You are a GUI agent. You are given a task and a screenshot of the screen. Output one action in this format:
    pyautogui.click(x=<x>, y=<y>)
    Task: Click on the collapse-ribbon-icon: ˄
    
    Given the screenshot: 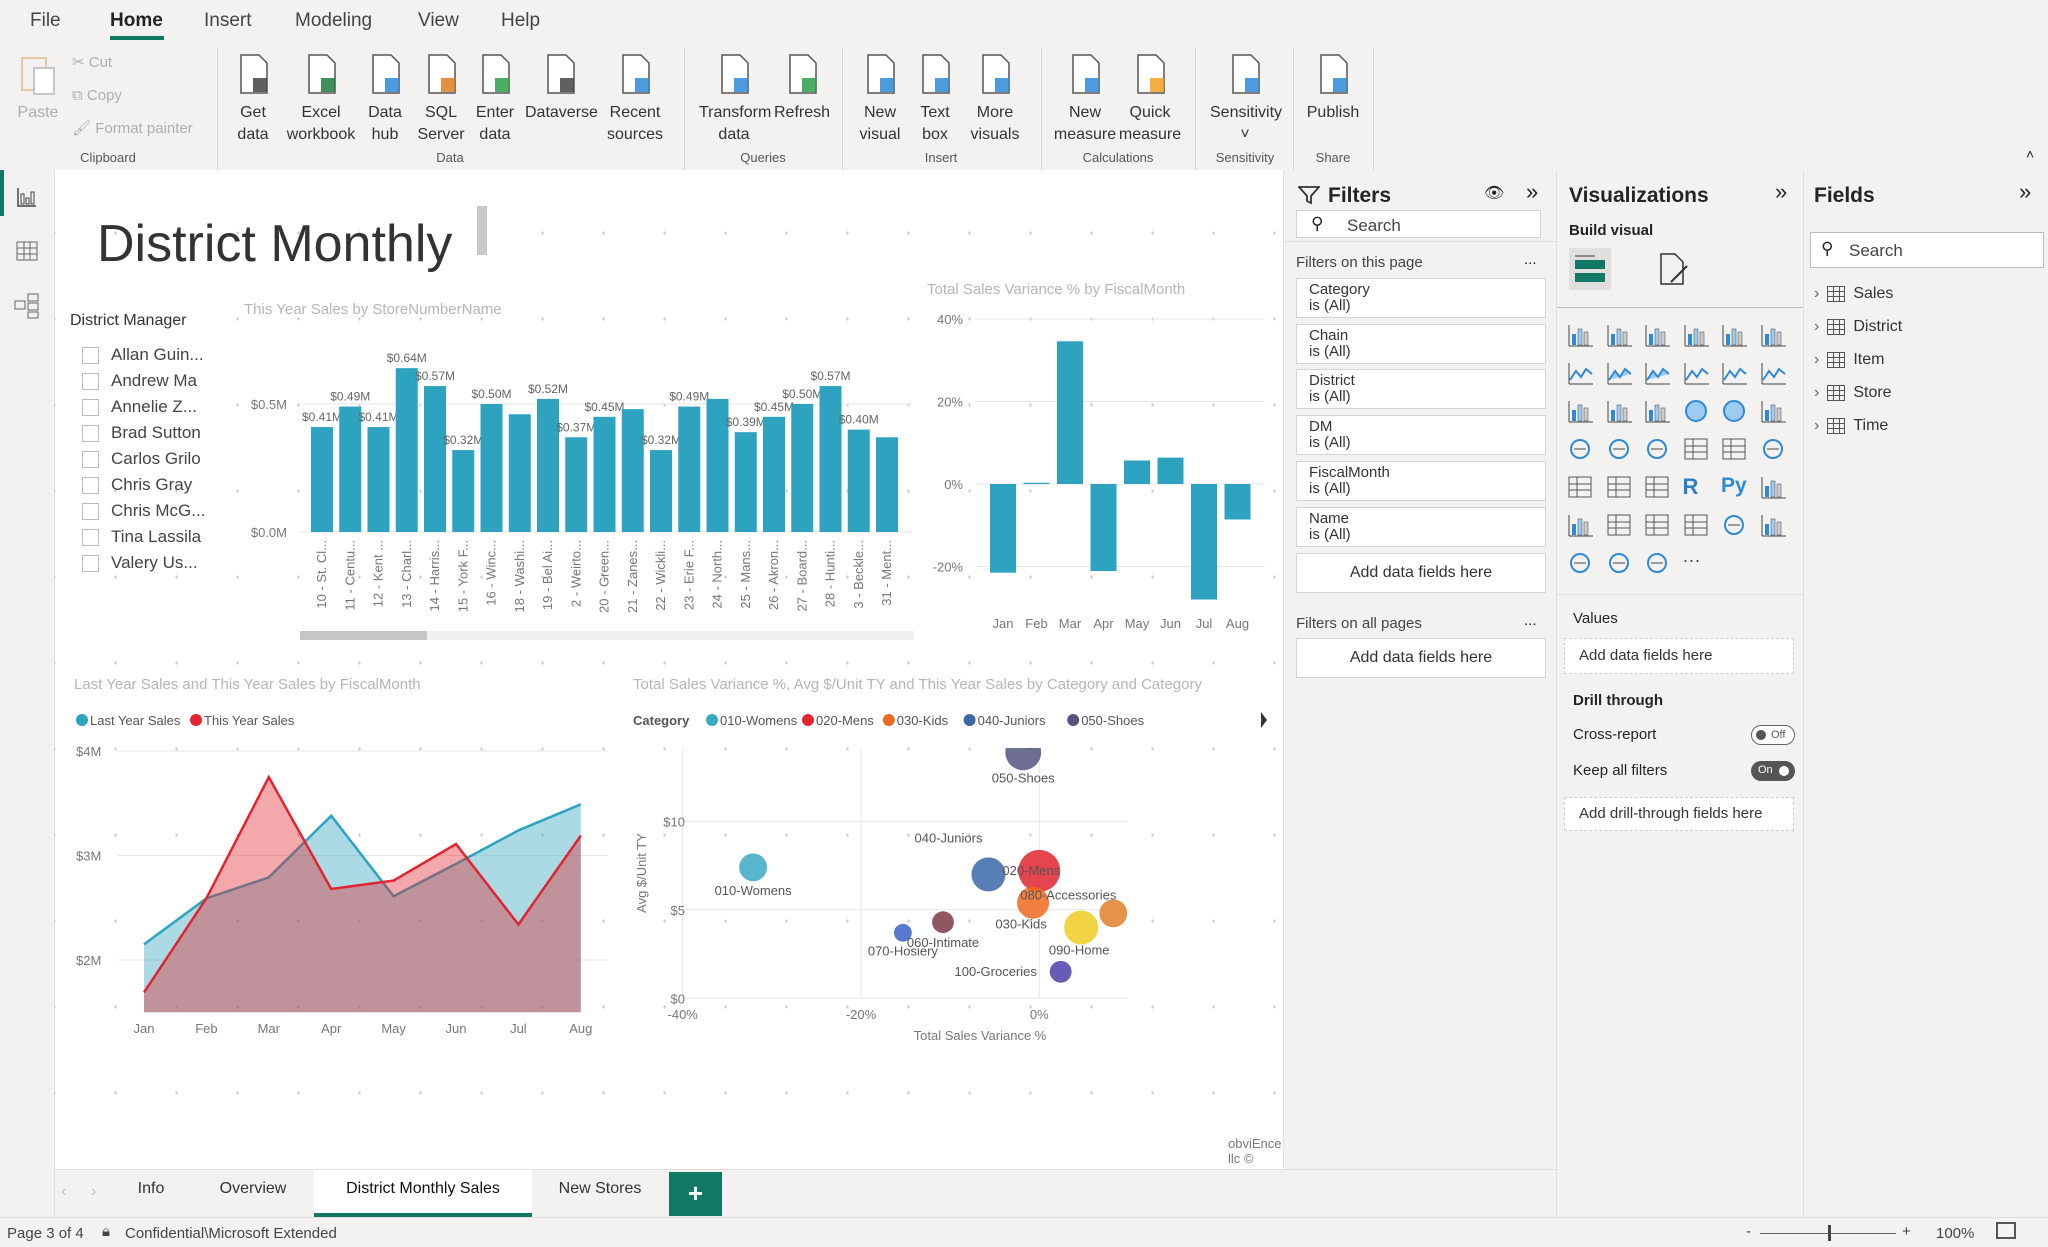 What is the action you would take?
    pyautogui.click(x=2030, y=154)
    